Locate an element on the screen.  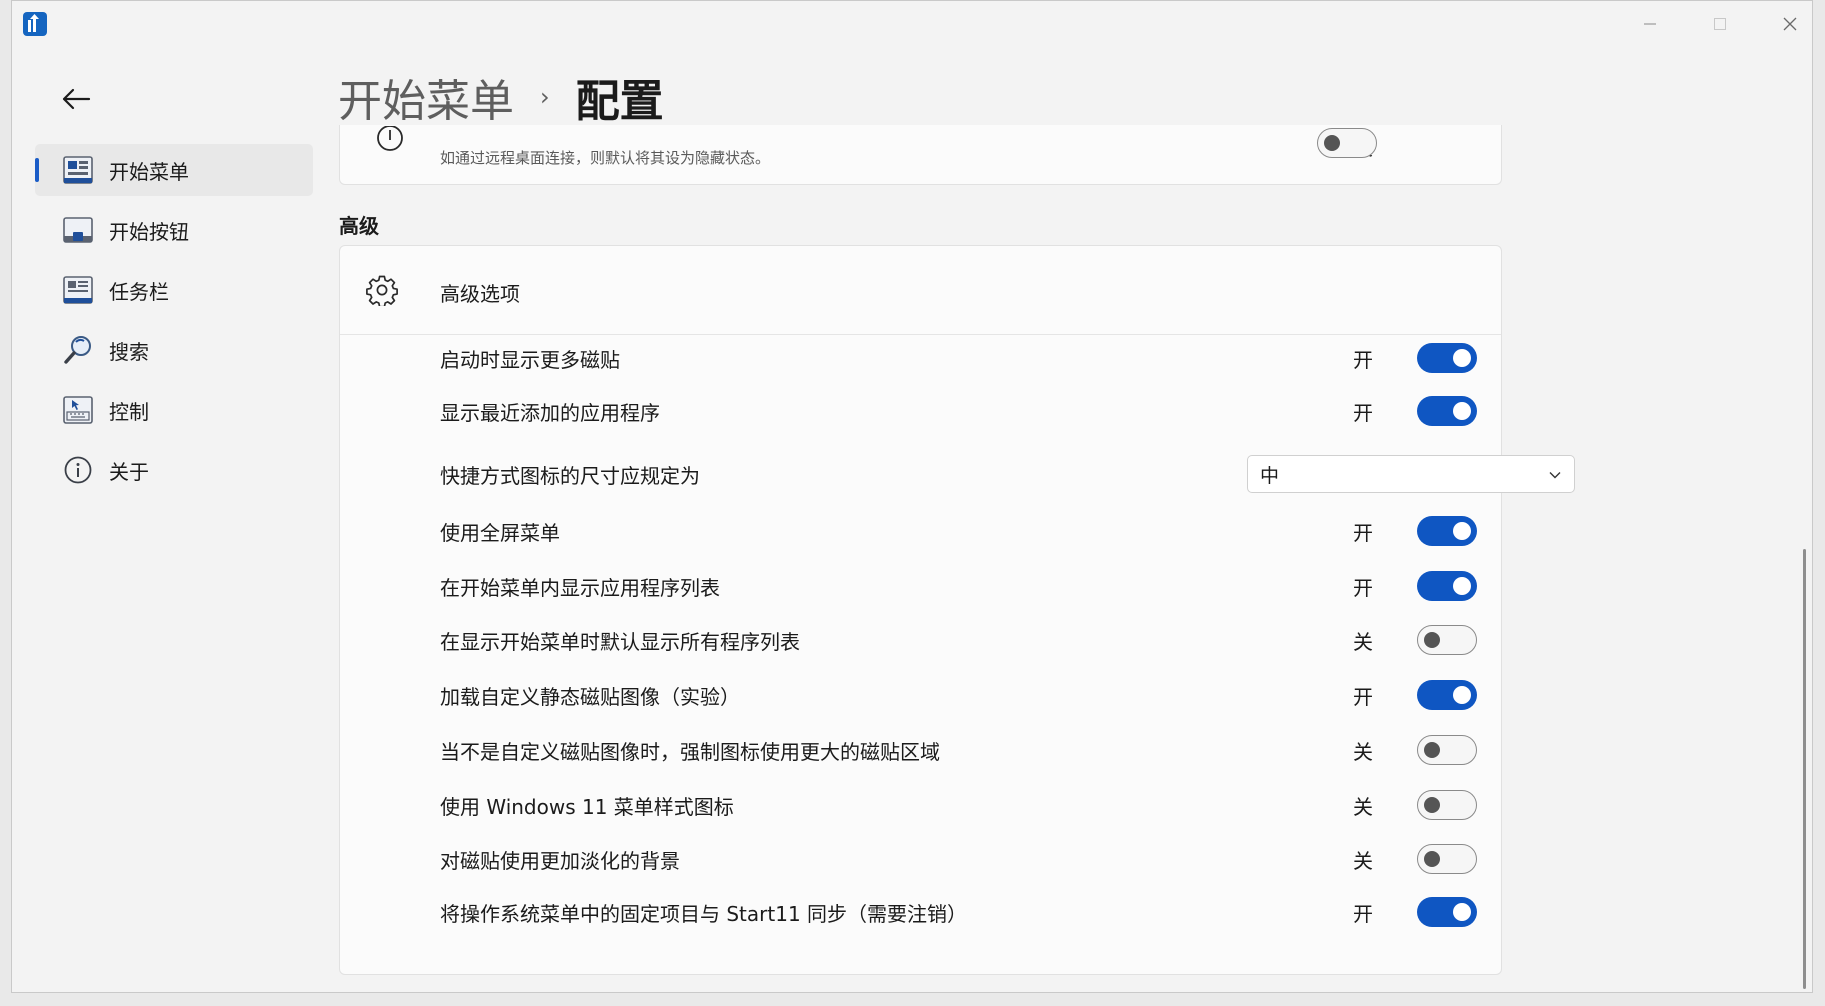
setting-label: 使用 Windows 11 菜单样式图标 is located at coordinates (587, 806).